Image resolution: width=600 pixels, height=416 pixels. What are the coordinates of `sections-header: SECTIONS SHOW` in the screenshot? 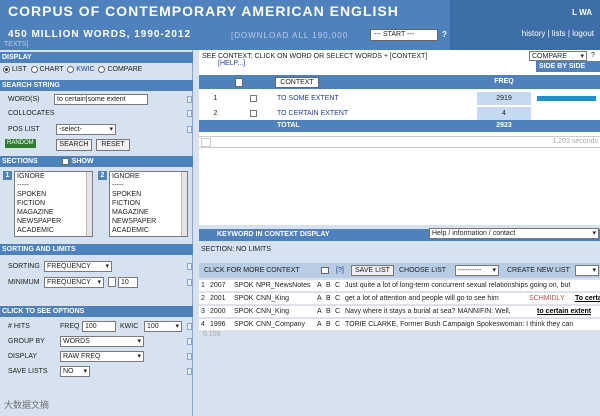 It's located at (96, 161).